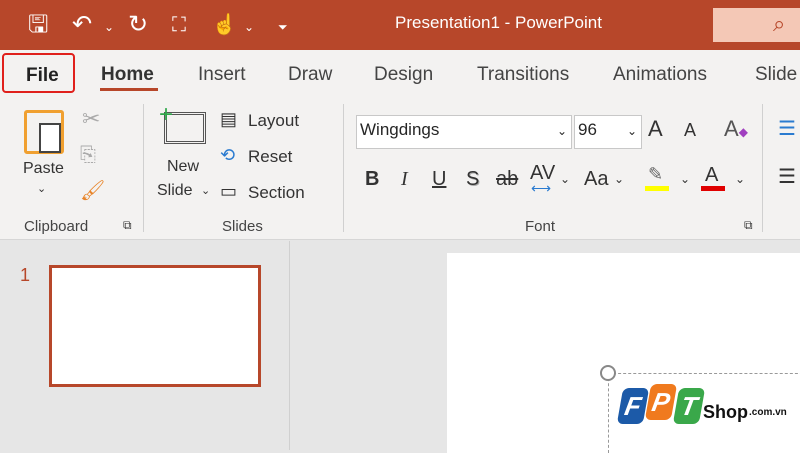 This screenshot has width=800, height=453. I want to click on save-icon: 🖫, so click(38, 25).